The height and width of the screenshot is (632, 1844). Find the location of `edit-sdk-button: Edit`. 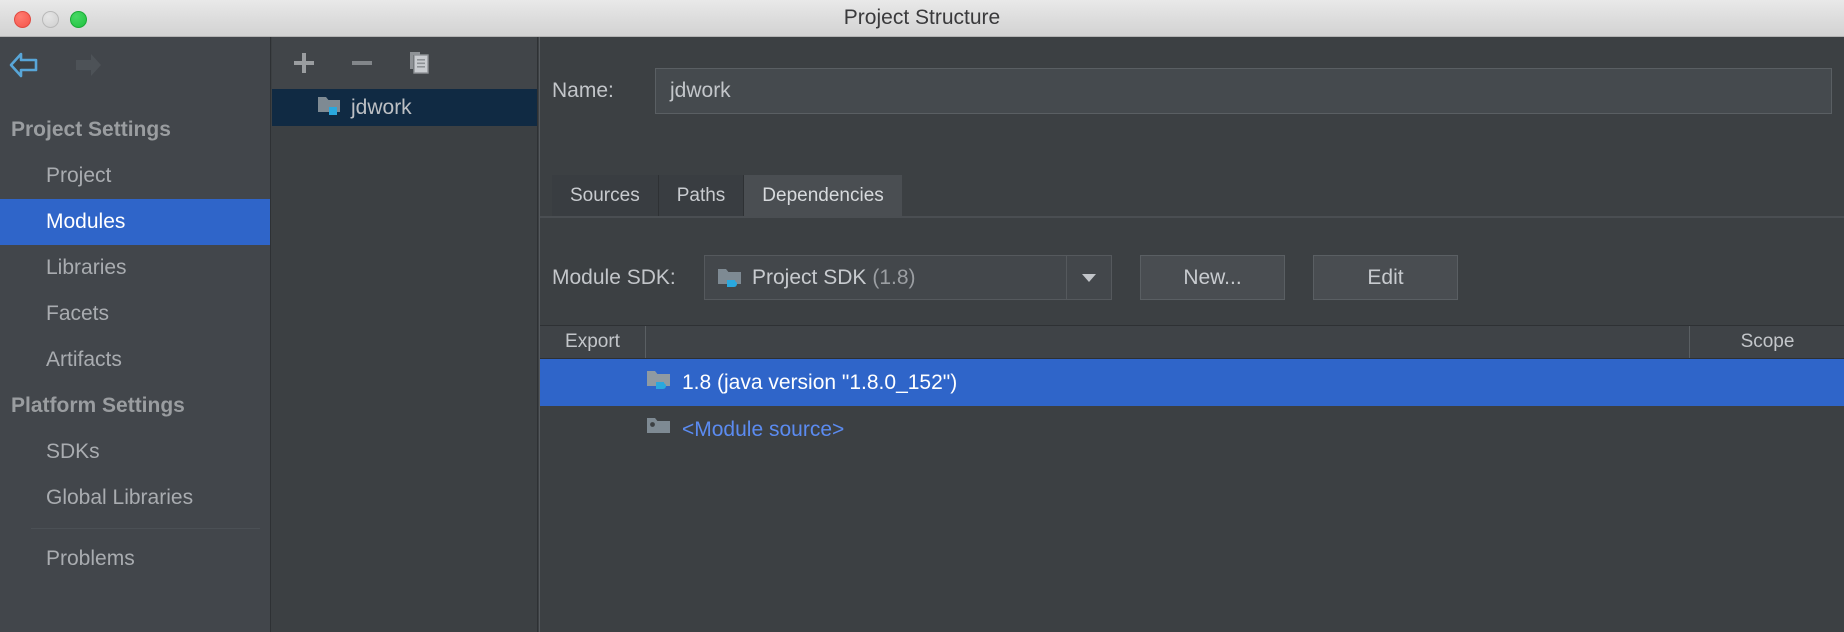

edit-sdk-button: Edit is located at coordinates (1385, 277).